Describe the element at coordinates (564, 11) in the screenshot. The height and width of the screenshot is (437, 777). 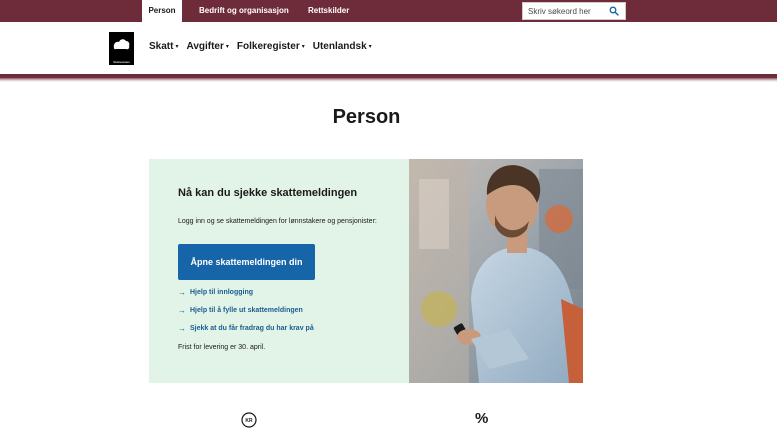
I see `search-input` at that location.